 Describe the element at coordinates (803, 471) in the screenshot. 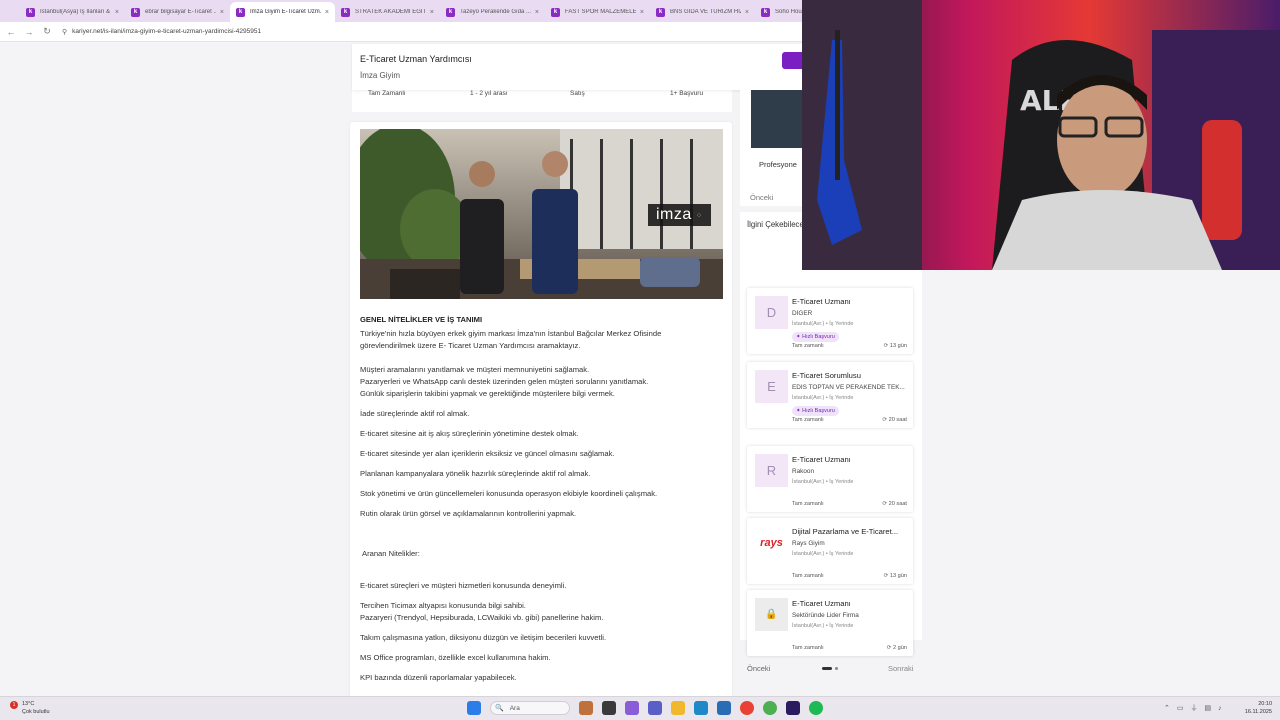

I see `card-company: Rakoon` at that location.